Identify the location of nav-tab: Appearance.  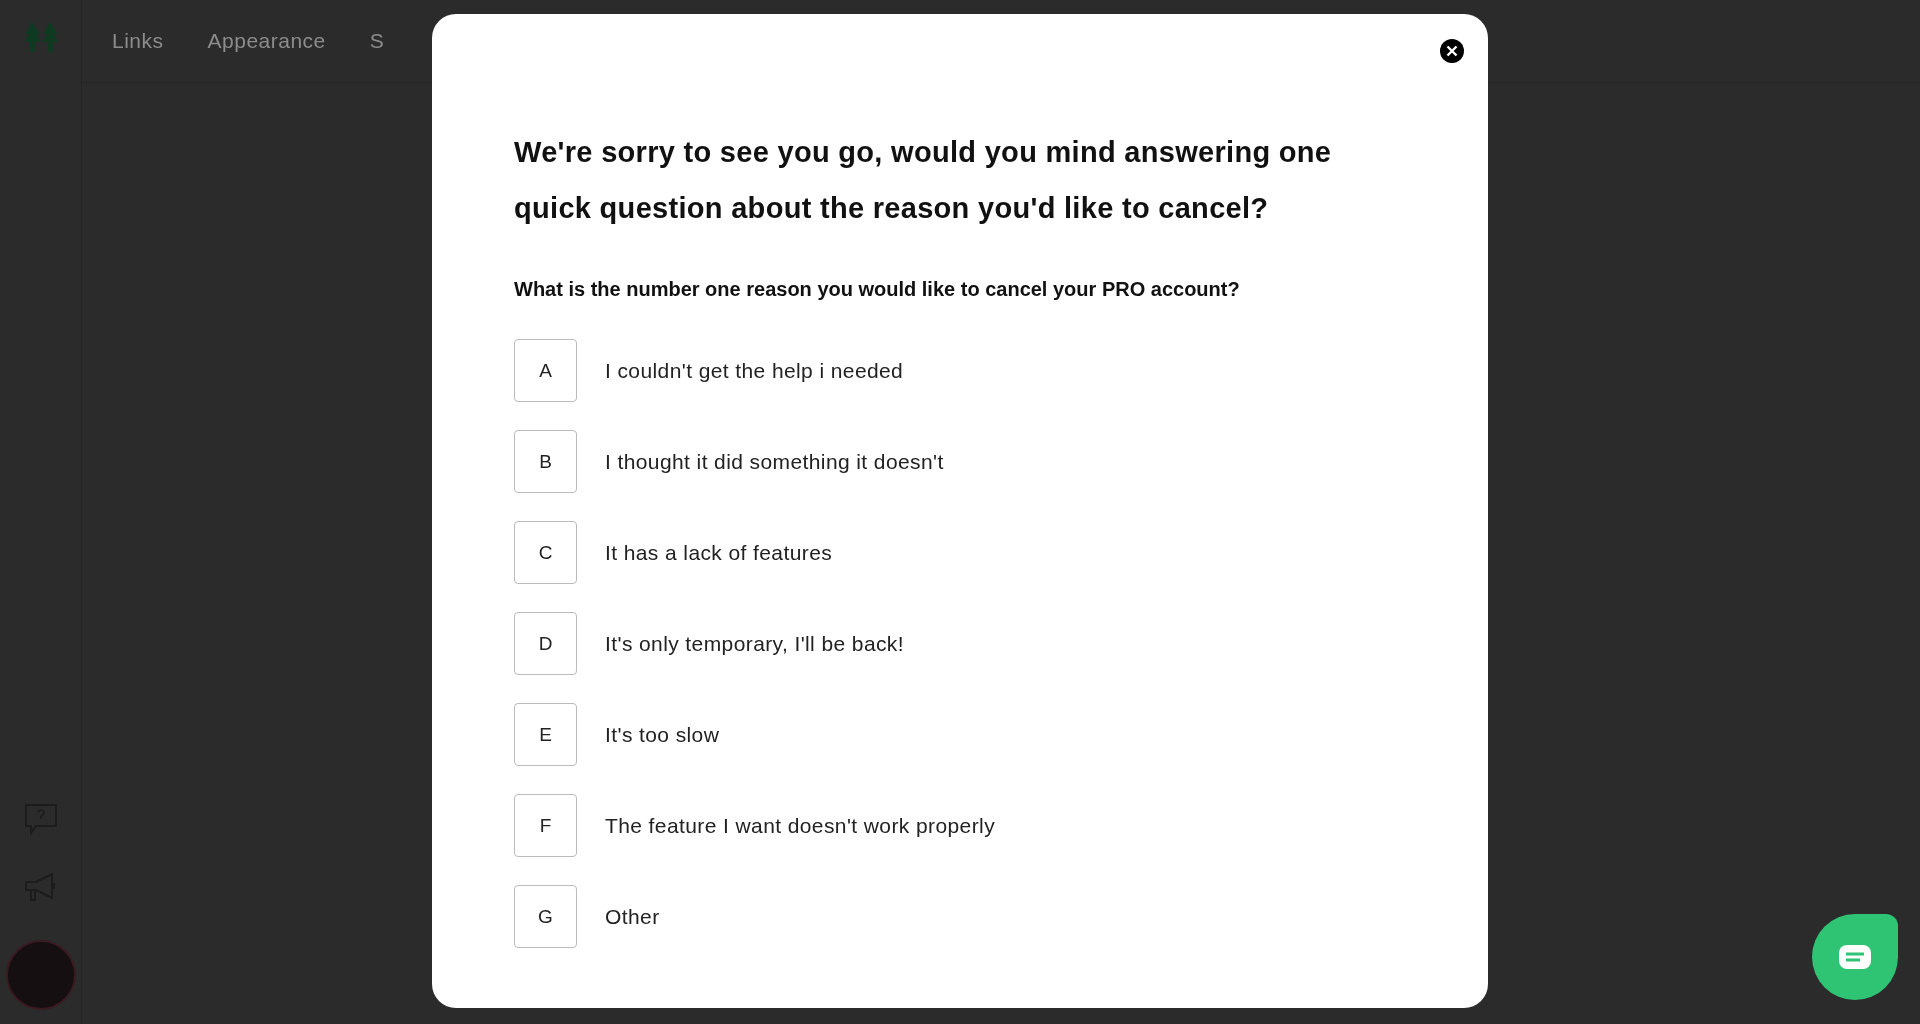
(266, 41).